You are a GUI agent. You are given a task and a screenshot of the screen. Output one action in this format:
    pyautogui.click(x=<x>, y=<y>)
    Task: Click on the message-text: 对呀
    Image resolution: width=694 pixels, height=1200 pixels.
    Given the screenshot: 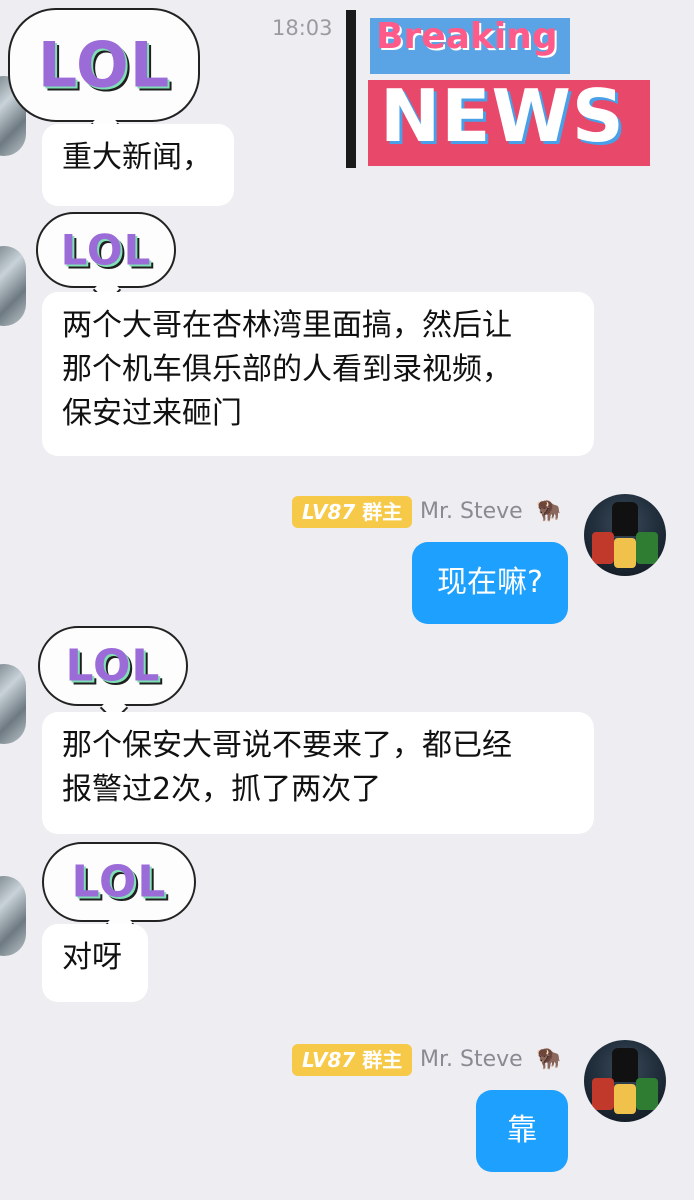 What is the action you would take?
    pyautogui.click(x=92, y=957)
    